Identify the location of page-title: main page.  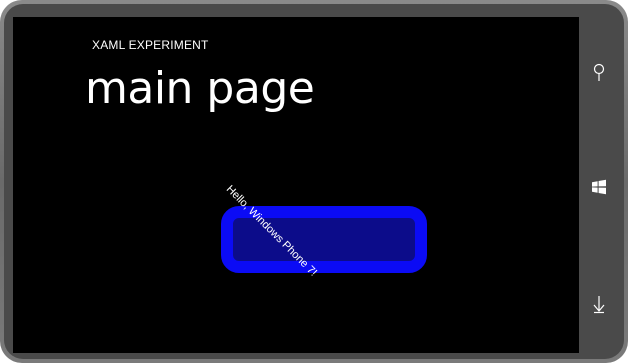
(200, 88).